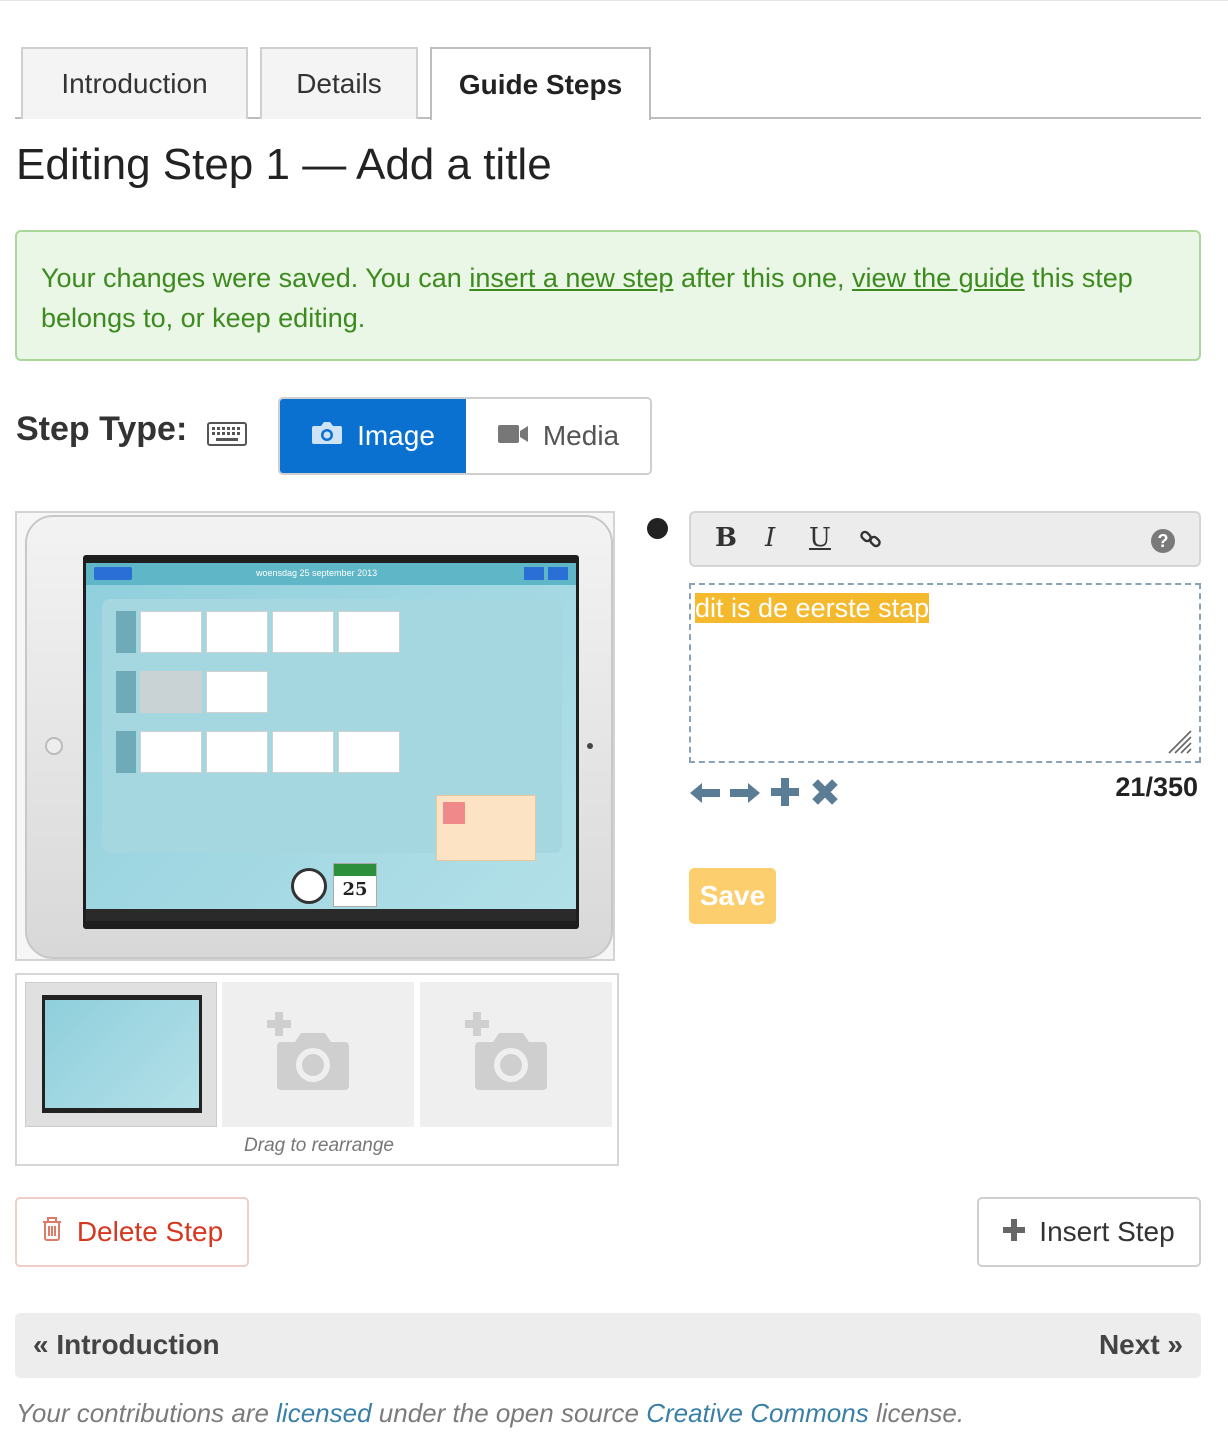 The width and height of the screenshot is (1228, 1446). Describe the element at coordinates (134, 83) in the screenshot. I see `tab-introduction: Introduction` at that location.